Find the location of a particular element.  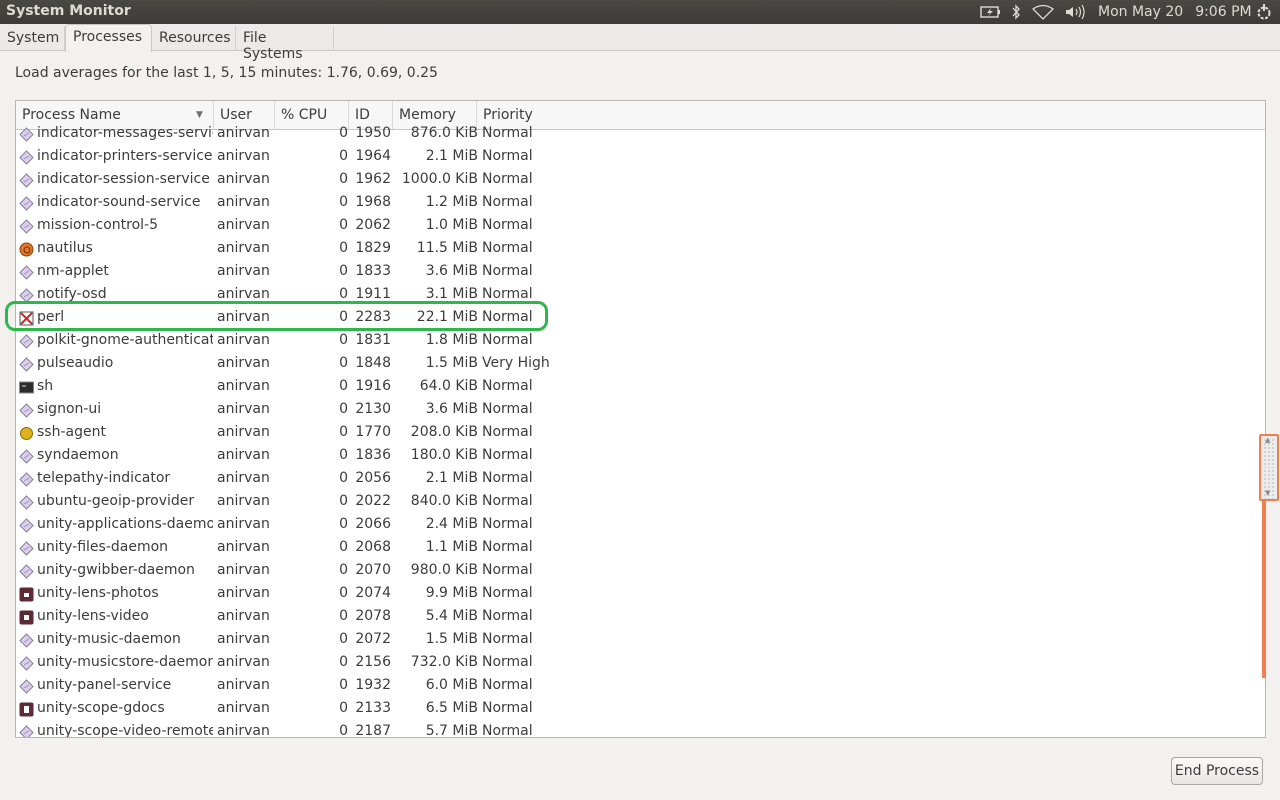

memory-cell: 6.0 MiB is located at coordinates (451, 685).